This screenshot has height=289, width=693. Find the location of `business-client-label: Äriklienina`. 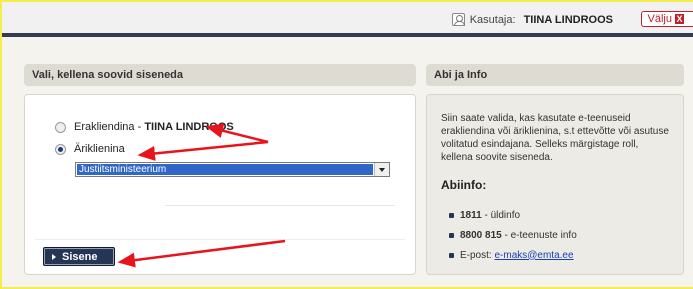

business-client-label: Äriklienina is located at coordinates (99, 149).